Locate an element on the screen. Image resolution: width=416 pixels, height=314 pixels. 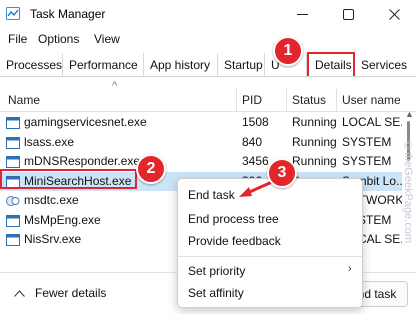
process-pid: 840 is located at coordinates (252, 141).